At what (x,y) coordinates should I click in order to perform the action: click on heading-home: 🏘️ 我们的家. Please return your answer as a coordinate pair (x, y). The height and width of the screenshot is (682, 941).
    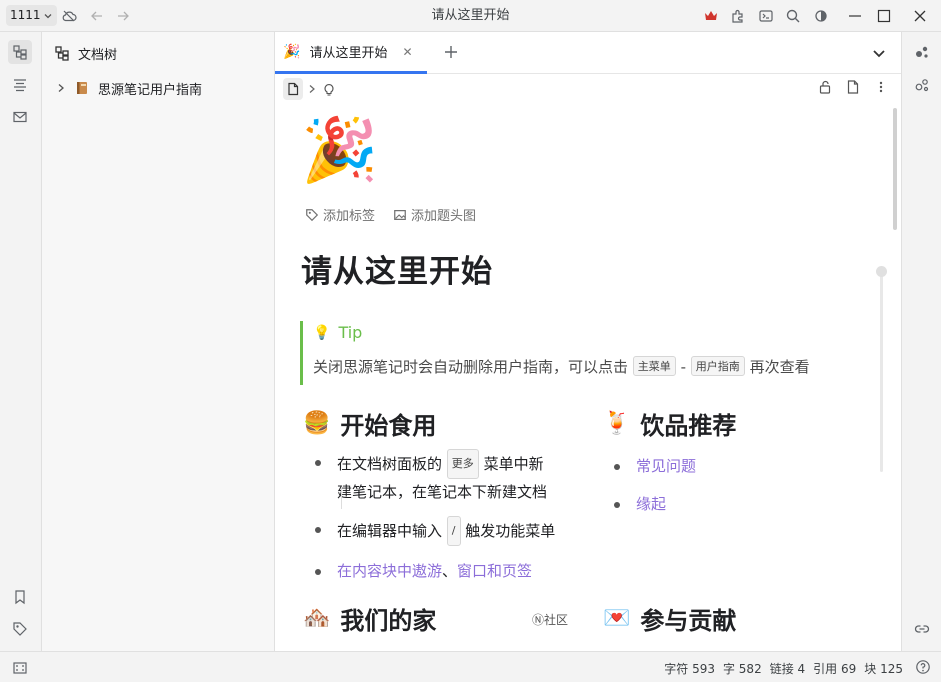
    Looking at the image, I should click on (369, 618).